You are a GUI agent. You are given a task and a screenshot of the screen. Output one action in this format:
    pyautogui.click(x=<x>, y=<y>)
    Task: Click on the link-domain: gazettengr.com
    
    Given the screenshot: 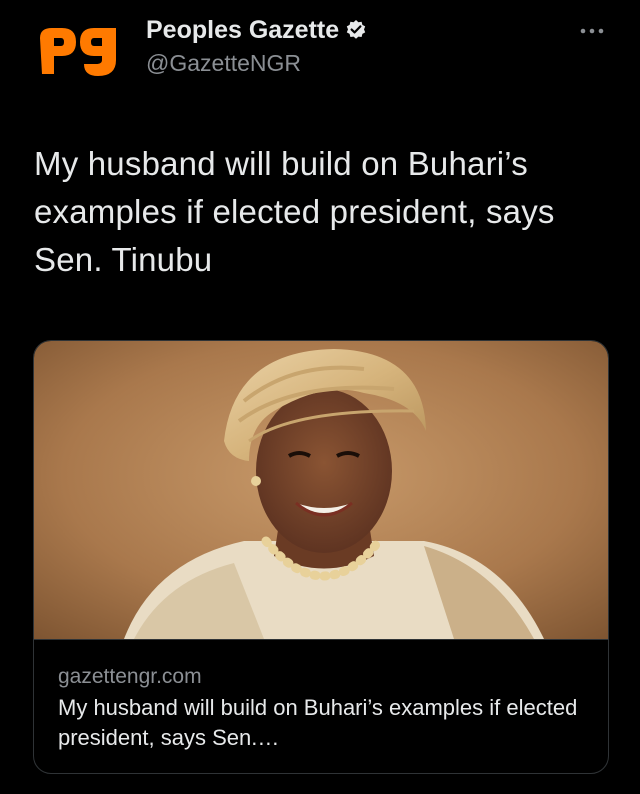 What is the action you would take?
    pyautogui.click(x=130, y=676)
    